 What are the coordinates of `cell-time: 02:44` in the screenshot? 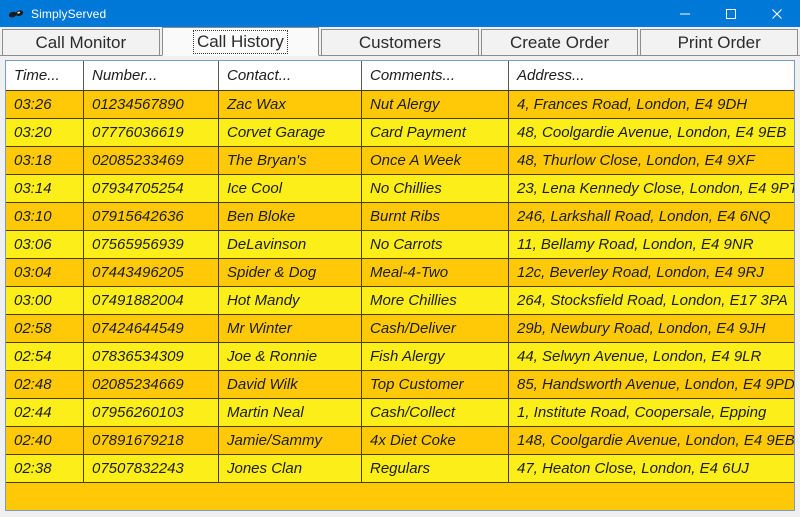 It's located at (45, 412).